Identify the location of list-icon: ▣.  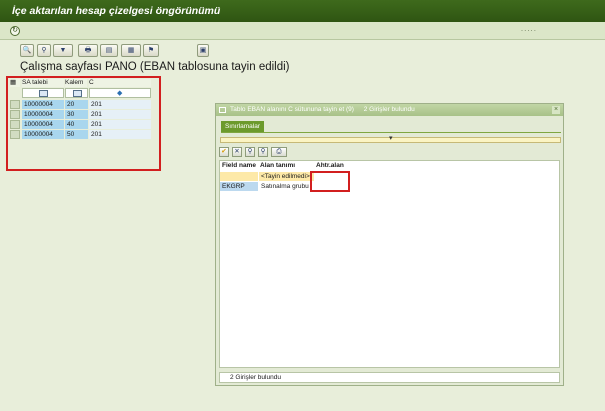
(203, 50).